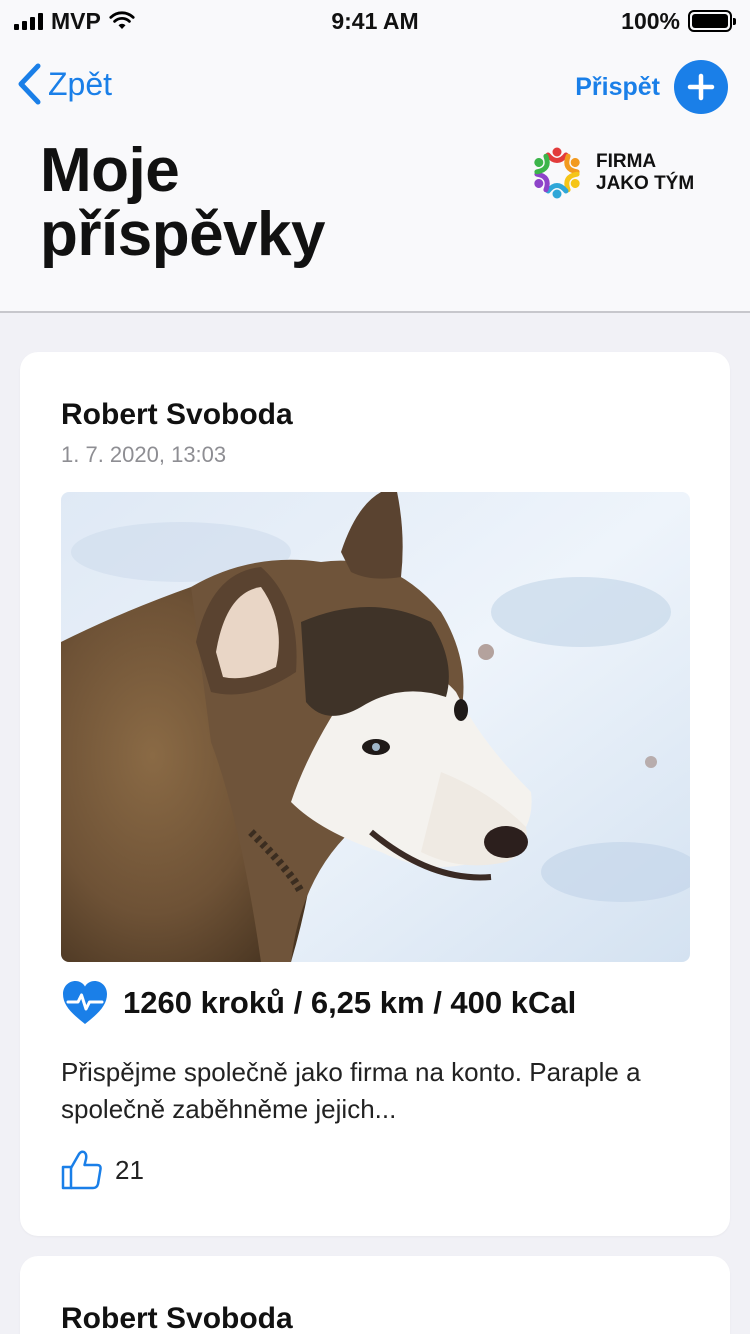 This screenshot has width=750, height=1334. What do you see at coordinates (350, 1002) in the screenshot?
I see `activity-stats-text: 1260 kroků / 6,25 km / 400 kCal` at bounding box center [350, 1002].